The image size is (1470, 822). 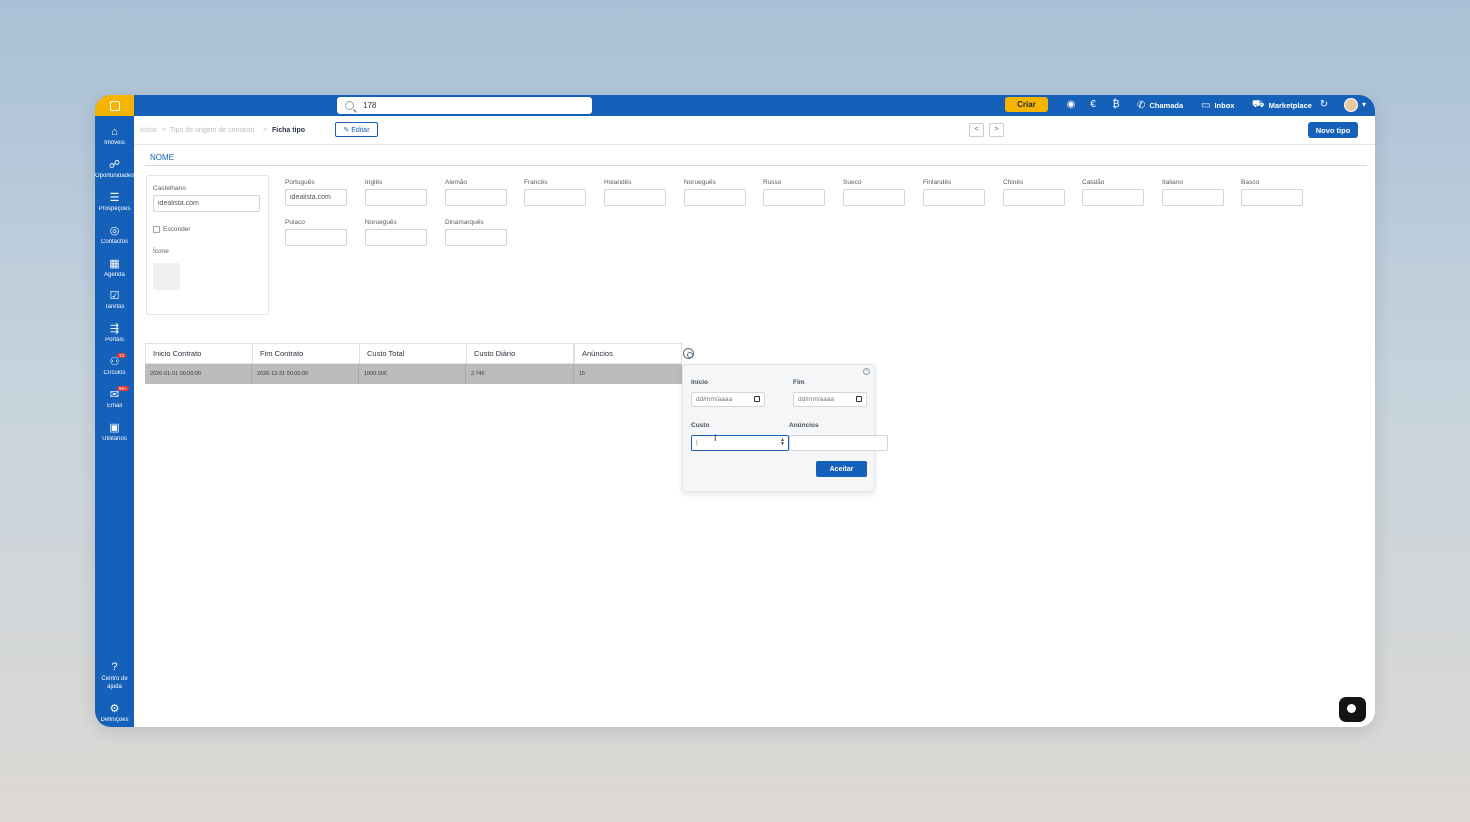 I want to click on custo-input: | ▲ ▼, so click(x=740, y=443).